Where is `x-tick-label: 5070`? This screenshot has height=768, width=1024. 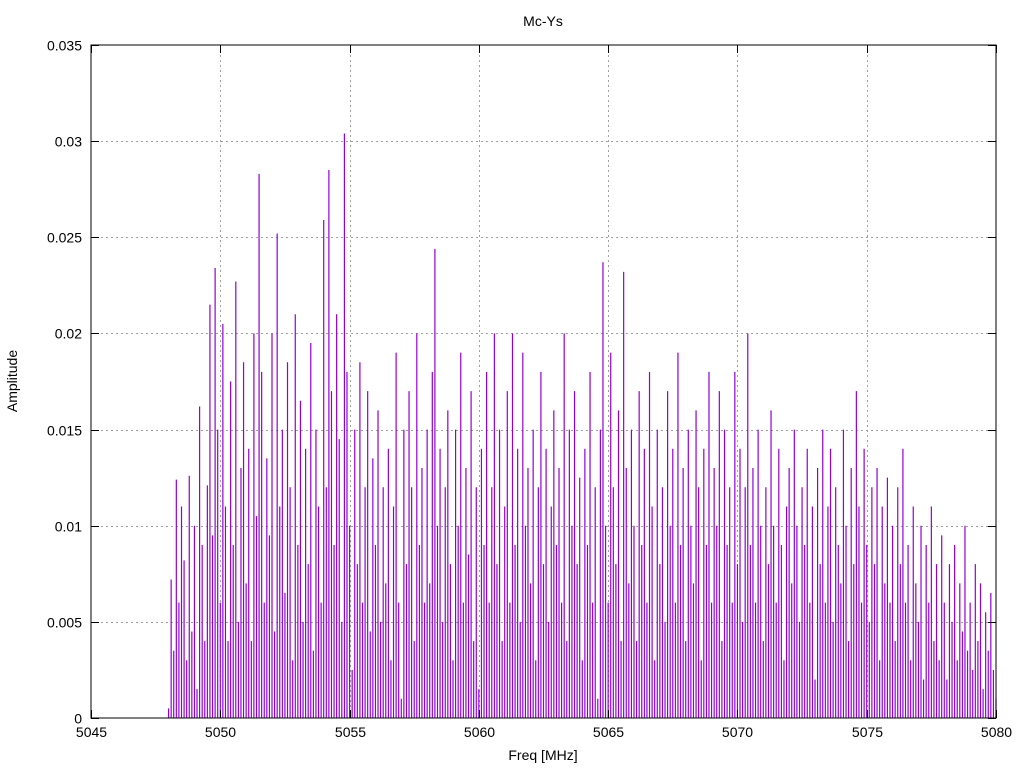
x-tick-label: 5070 is located at coordinates (737, 732).